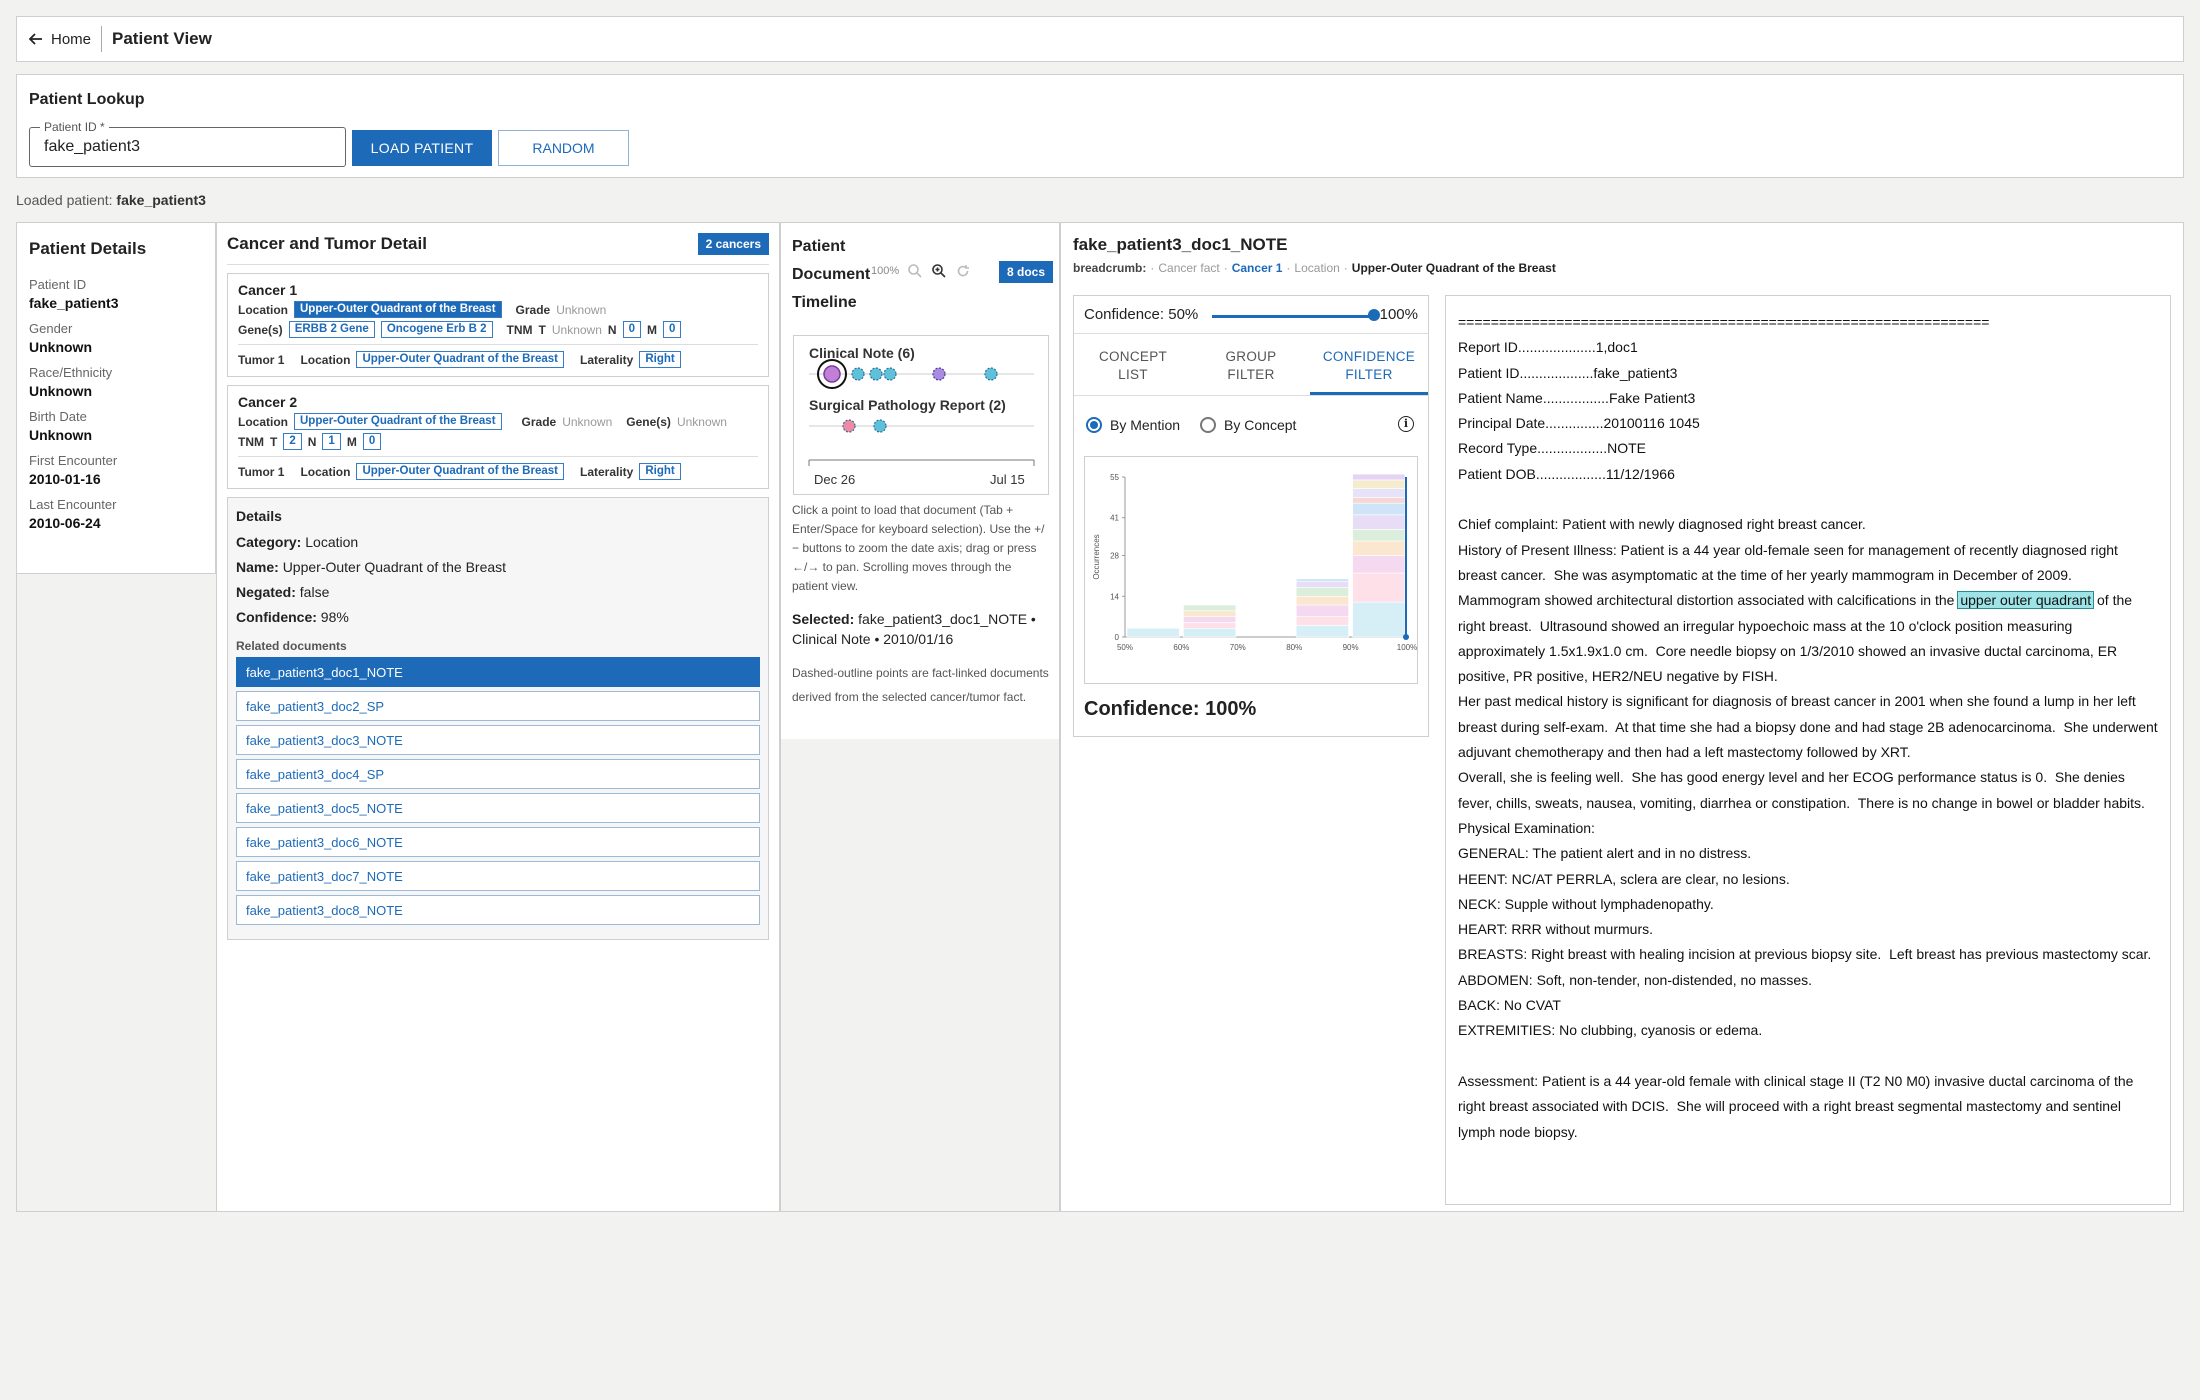 The image size is (2200, 1400). Describe the element at coordinates (116, 426) in the screenshot. I see `patient-field: Birth Date Unknown` at that location.